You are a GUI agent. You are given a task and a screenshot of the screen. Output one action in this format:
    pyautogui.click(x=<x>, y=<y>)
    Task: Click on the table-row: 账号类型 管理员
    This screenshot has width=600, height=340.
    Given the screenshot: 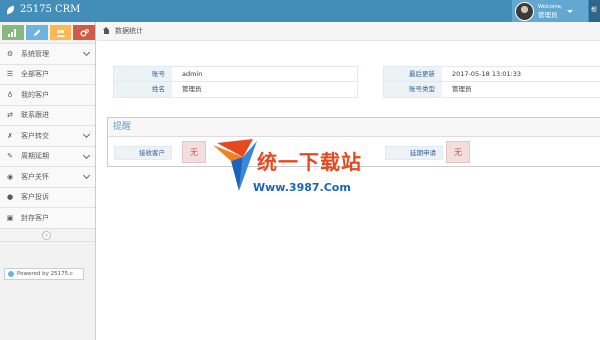 What is the action you would take?
    pyautogui.click(x=492, y=89)
    